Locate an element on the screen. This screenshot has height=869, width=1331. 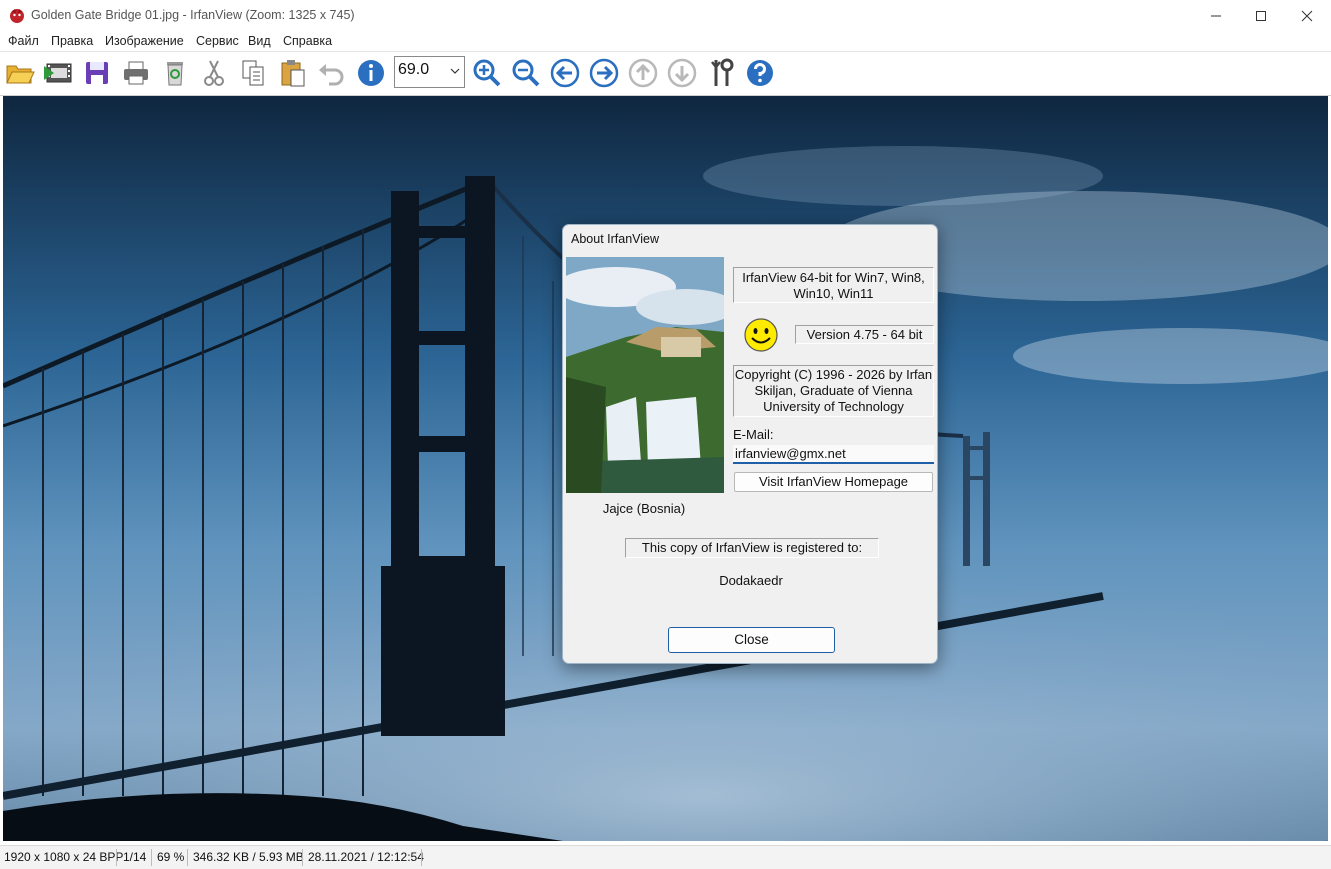
info-icon is located at coordinates (371, 73).